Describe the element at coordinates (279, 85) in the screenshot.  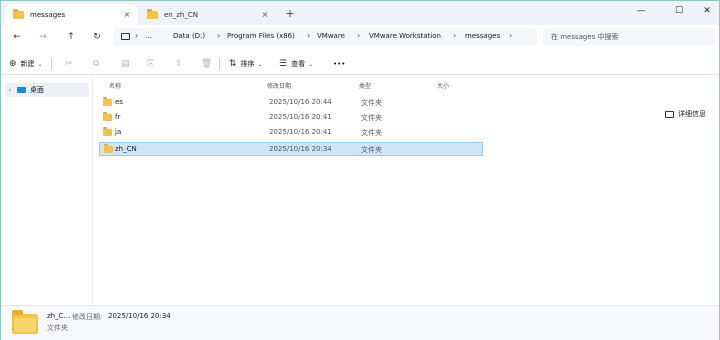
I see `column-header-modified: 修改日期` at that location.